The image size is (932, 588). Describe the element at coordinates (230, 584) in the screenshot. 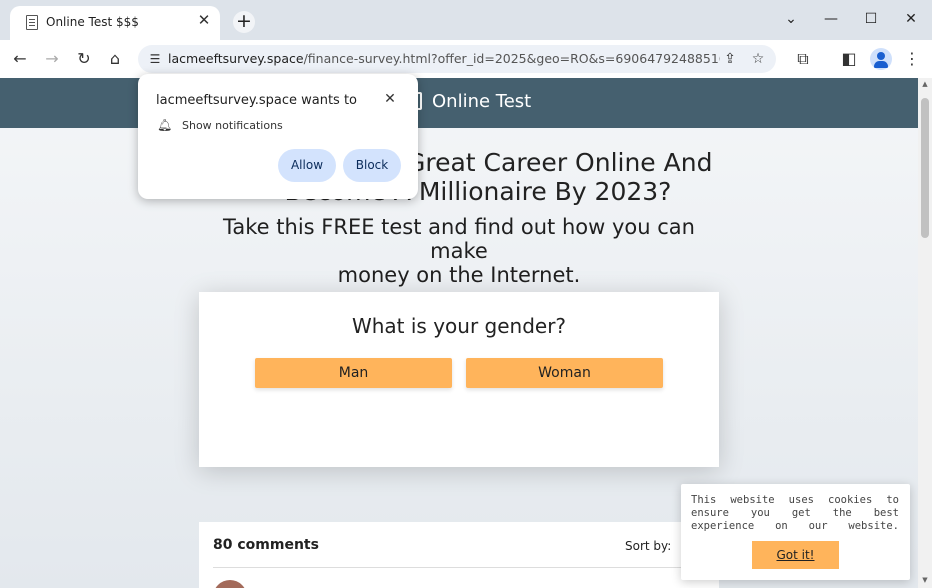

I see `avatar` at that location.